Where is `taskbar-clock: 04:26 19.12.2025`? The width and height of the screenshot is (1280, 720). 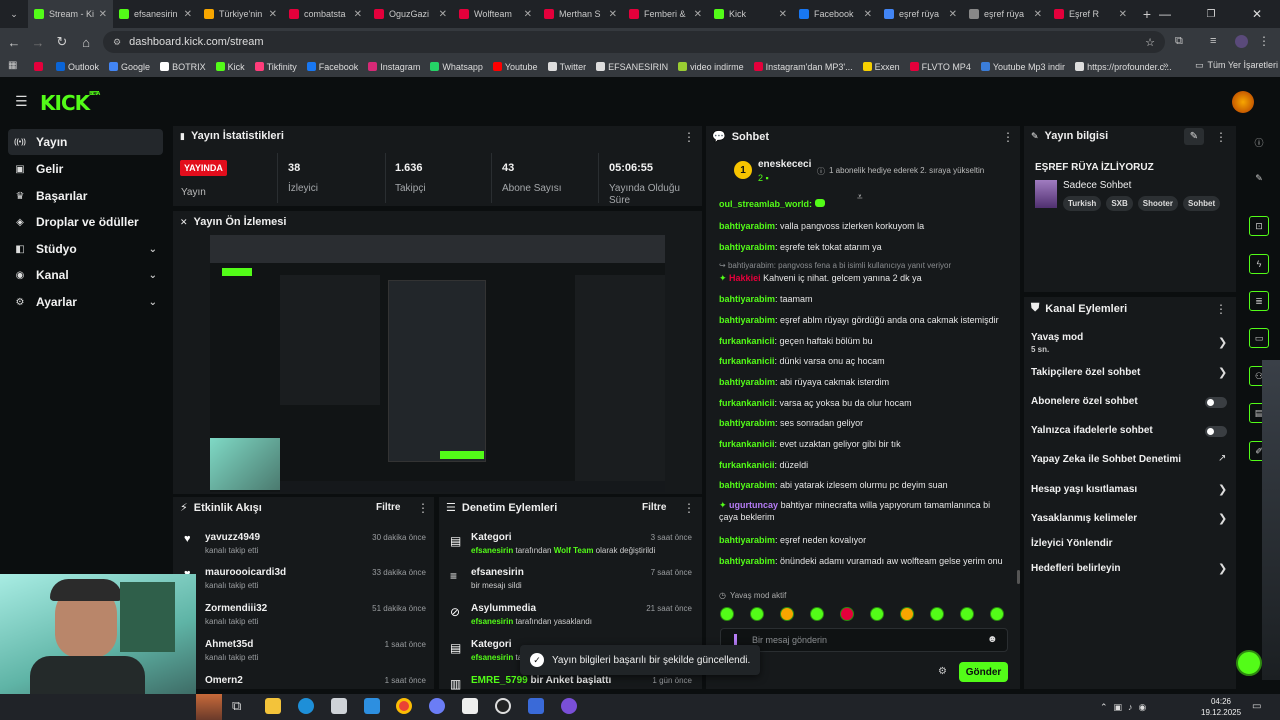
taskbar-clock: 04:26 19.12.2025 is located at coordinates (1221, 707).